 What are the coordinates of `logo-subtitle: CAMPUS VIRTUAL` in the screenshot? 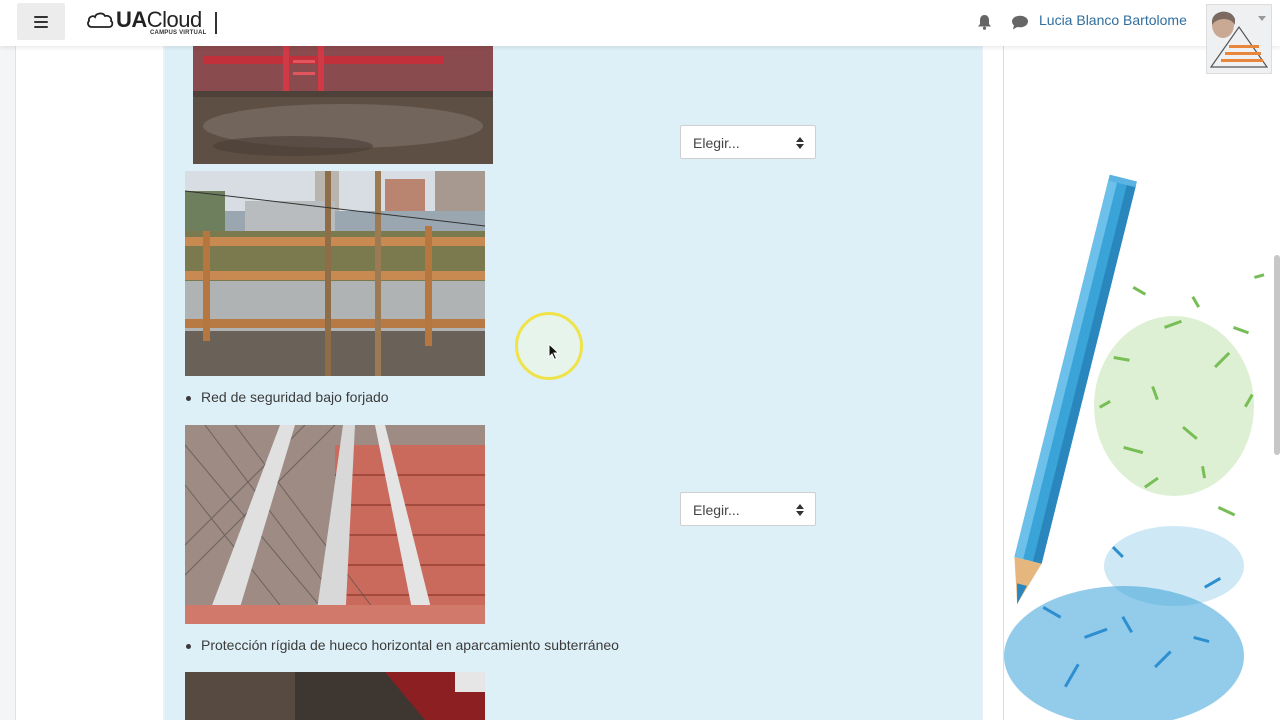 It's located at (178, 33).